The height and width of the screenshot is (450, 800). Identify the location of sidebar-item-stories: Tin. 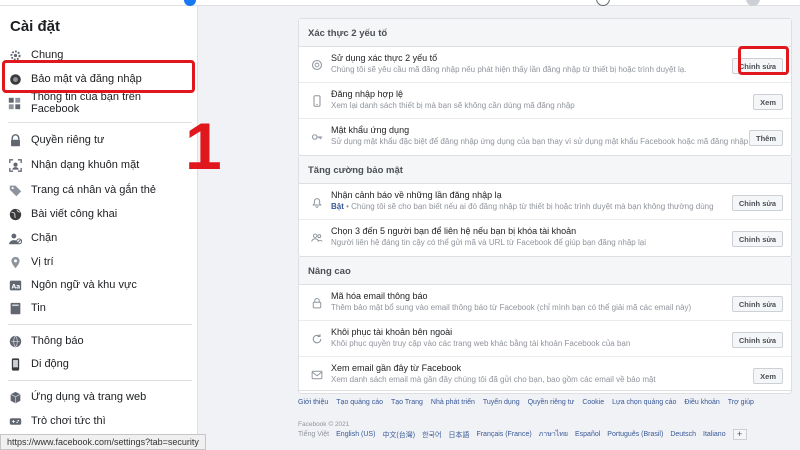
(100, 308).